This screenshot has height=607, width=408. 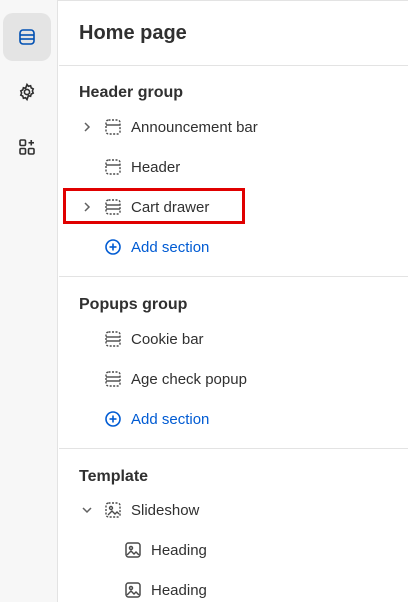 I want to click on sidebar-rail, so click(x=29, y=301).